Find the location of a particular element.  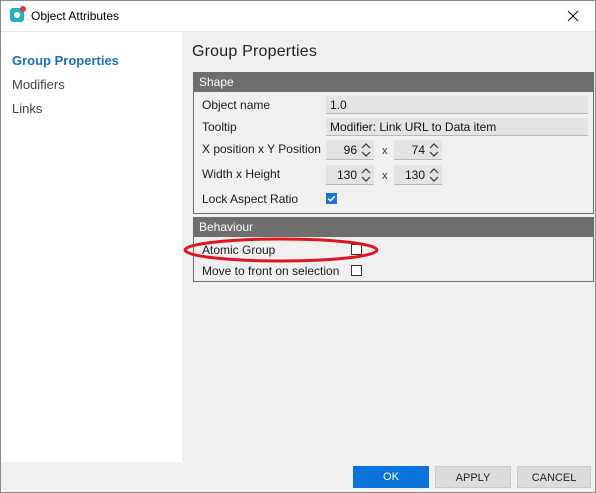

size-separator: x is located at coordinates (385, 176).